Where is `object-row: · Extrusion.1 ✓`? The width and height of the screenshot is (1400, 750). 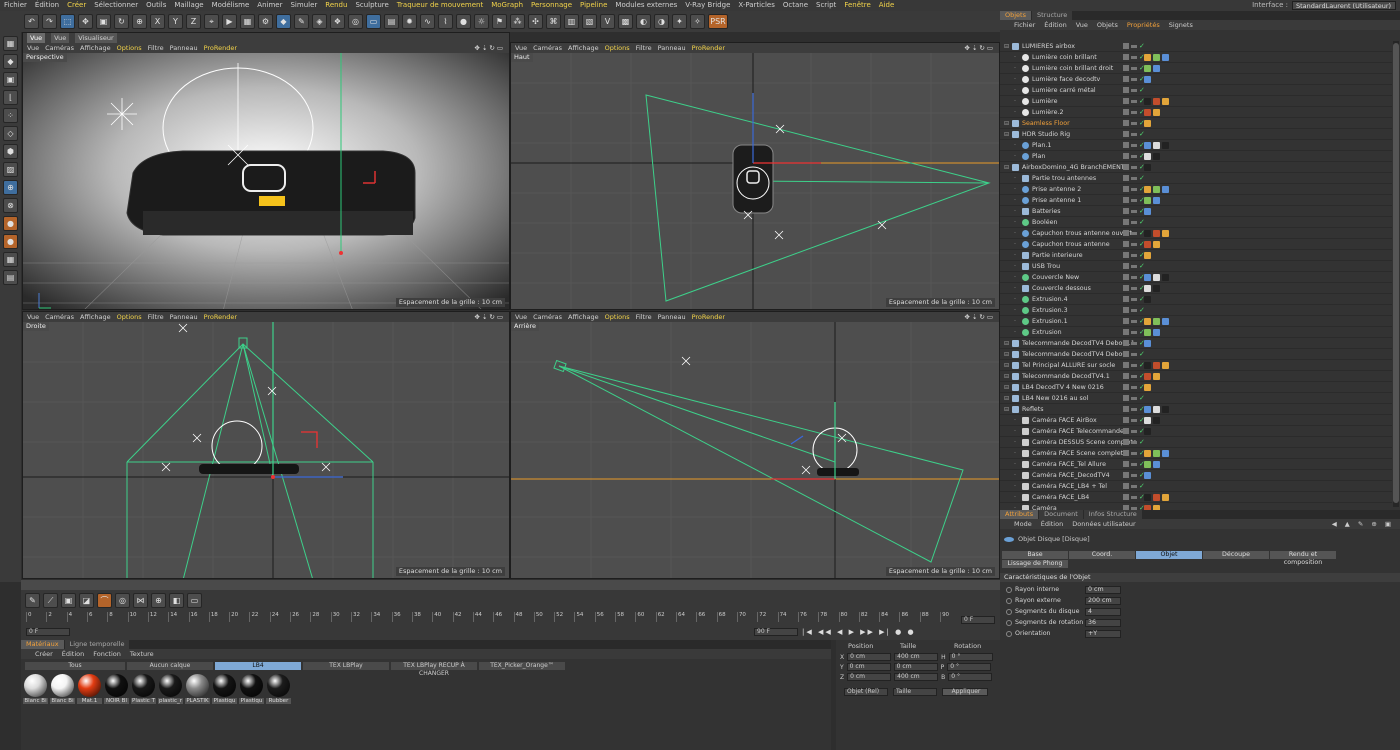 object-row: · Extrusion.1 ✓ is located at coordinates (1196, 321).